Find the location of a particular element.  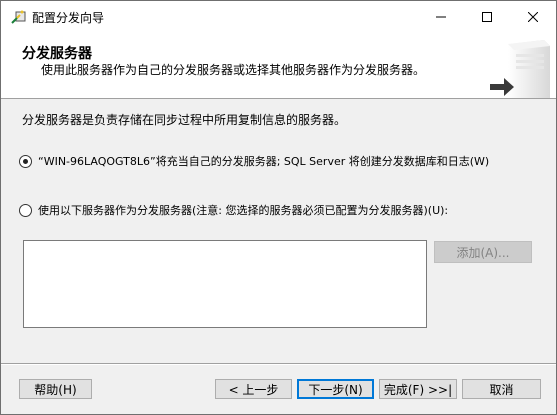

close-button is located at coordinates (533, 16).